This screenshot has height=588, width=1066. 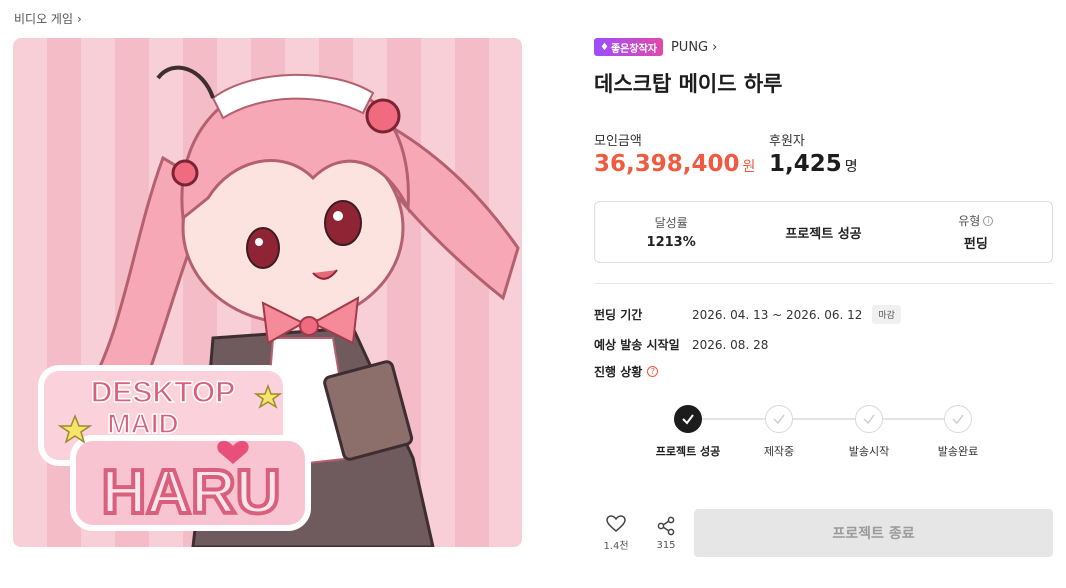 I want to click on share-button: 315, so click(x=666, y=533).